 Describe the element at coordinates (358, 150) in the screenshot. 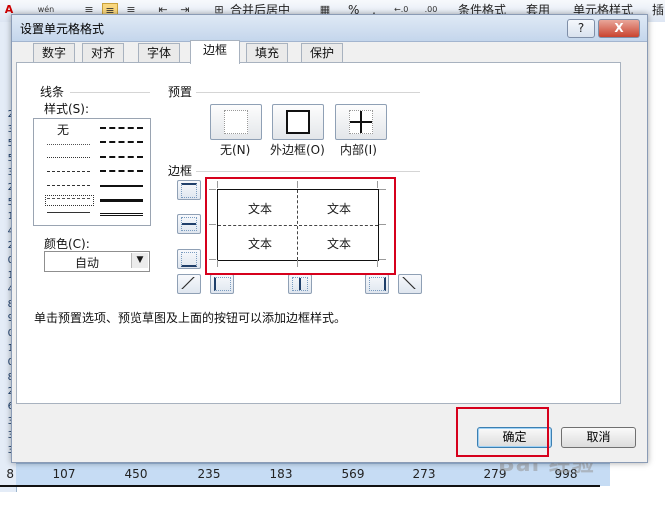

I see `preset-inside-label: 内部(I)` at that location.